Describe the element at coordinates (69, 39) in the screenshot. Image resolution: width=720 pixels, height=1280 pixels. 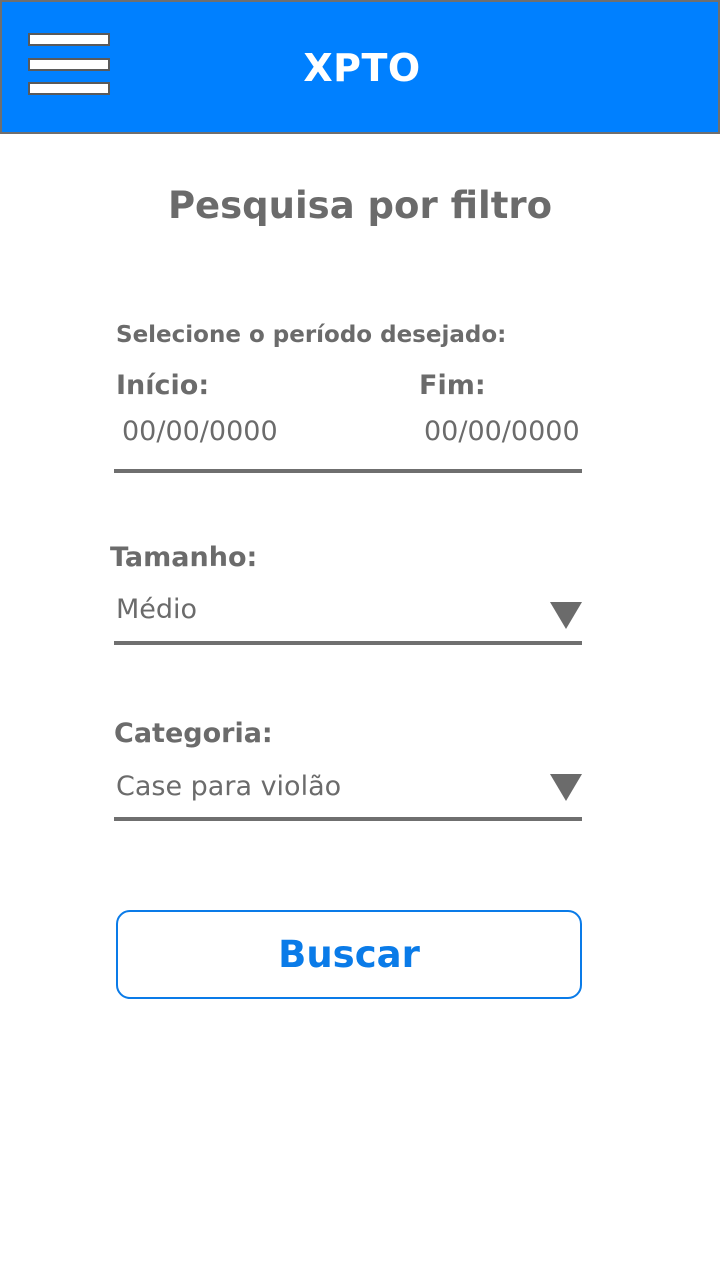
I see `hamburger-menu-icon` at that location.